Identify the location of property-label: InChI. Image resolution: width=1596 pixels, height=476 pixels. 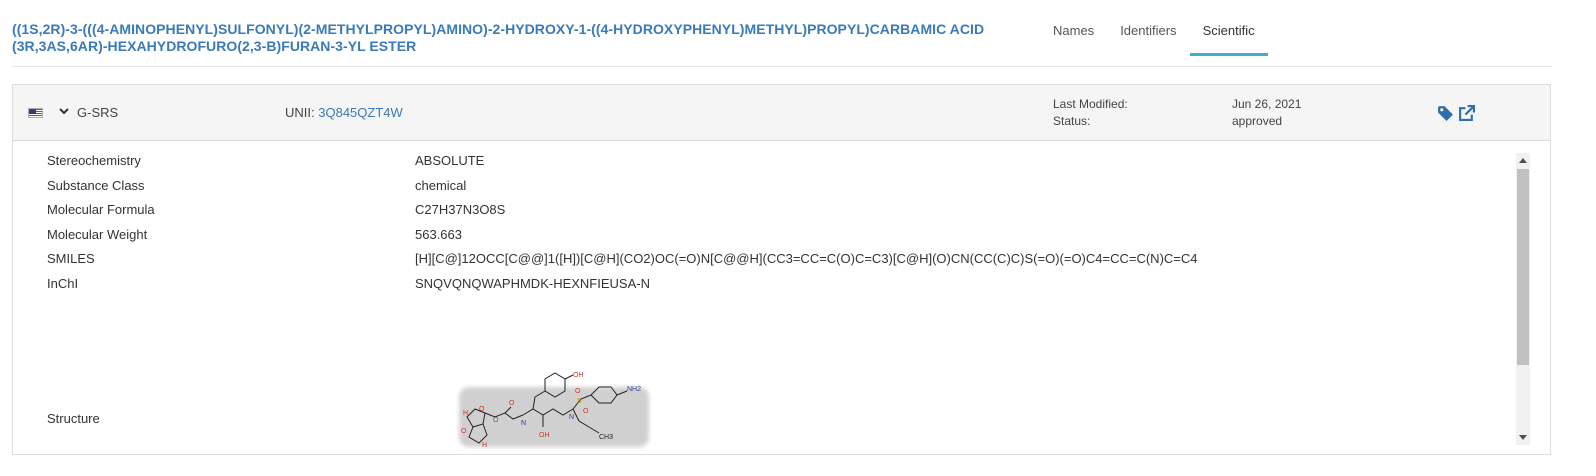
(63, 283).